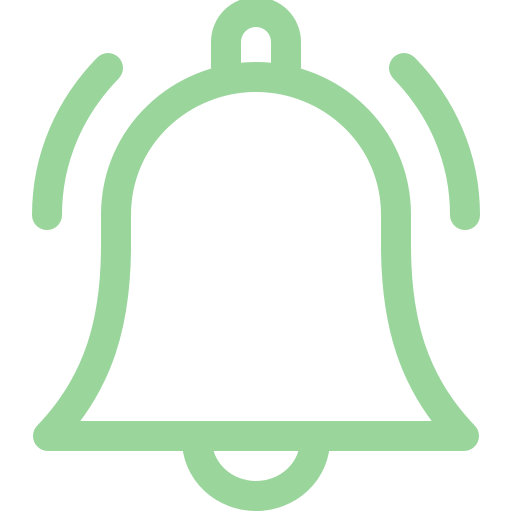 This screenshot has height=512, width=512. I want to click on ring-wave-left, so click(77, 141).